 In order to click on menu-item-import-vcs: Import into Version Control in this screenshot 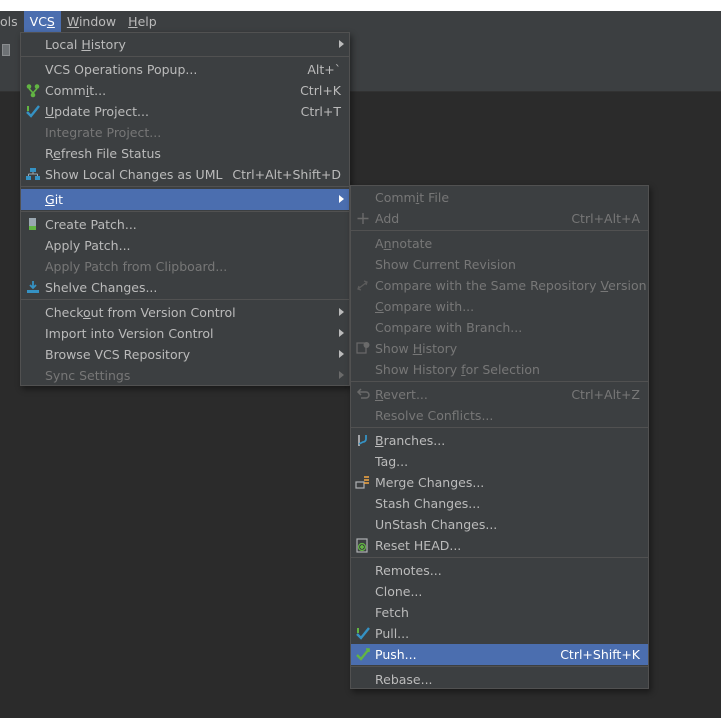, I will do `click(185, 333)`.